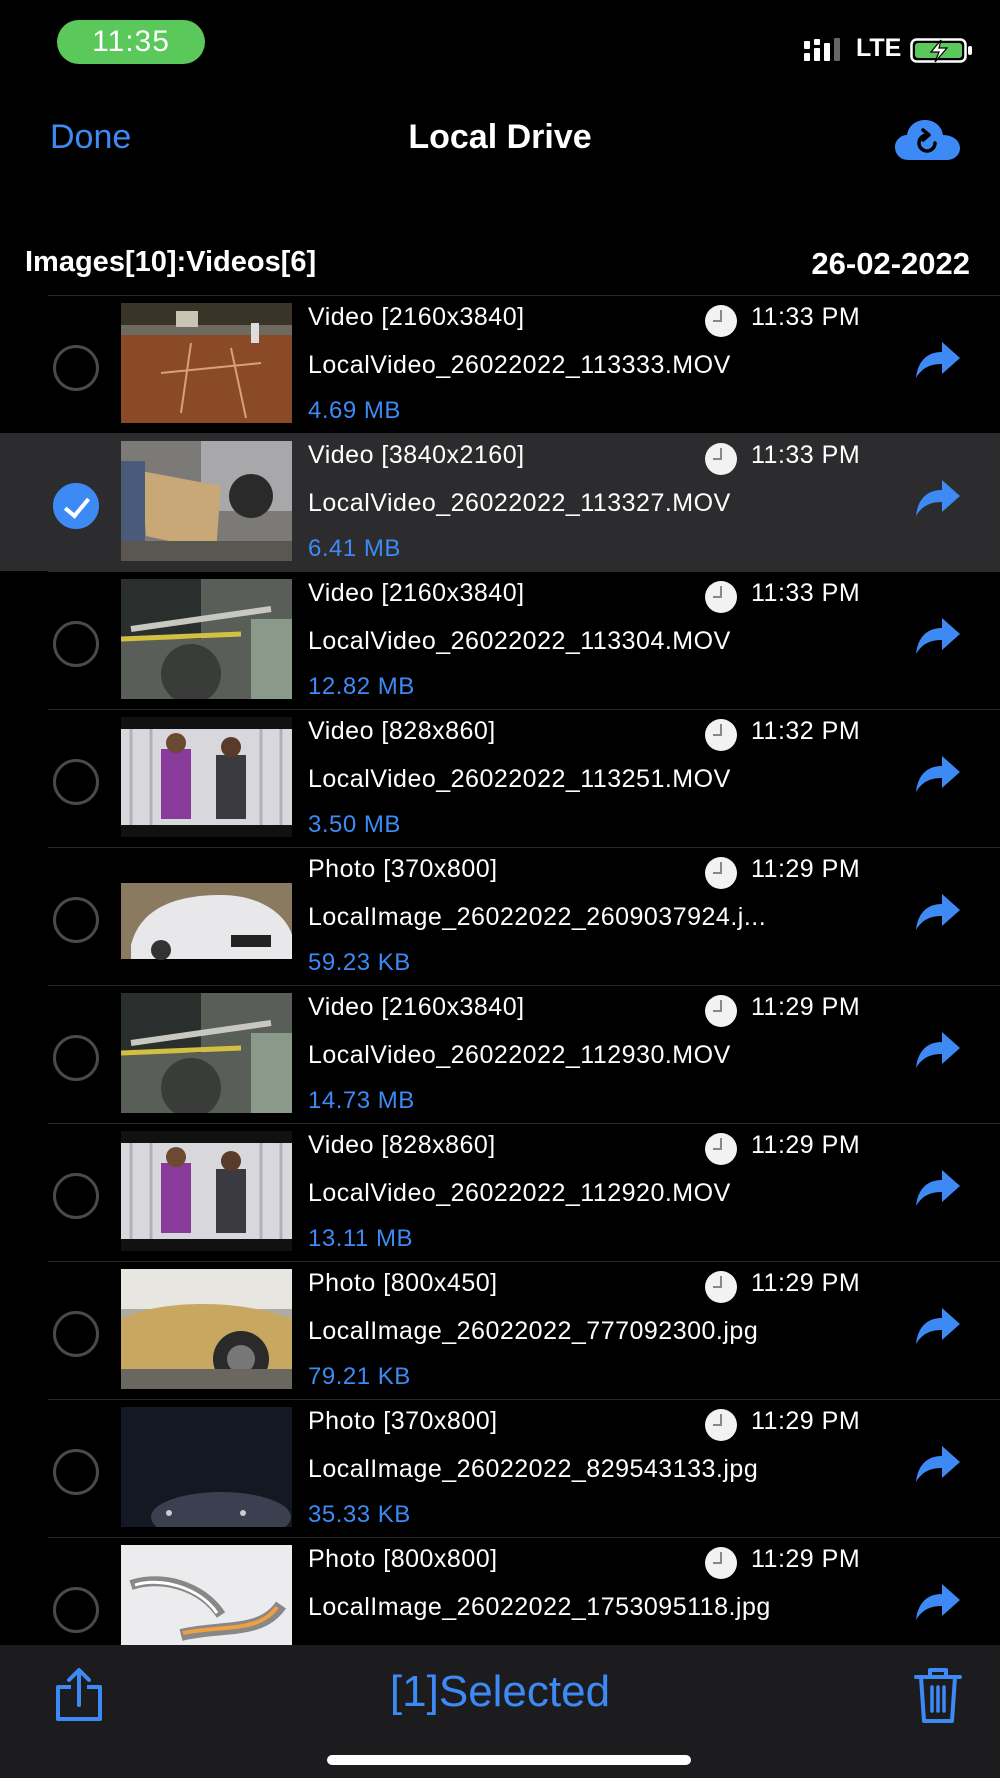 This screenshot has height=1778, width=1000. I want to click on cloud-sync-icon, so click(928, 141).